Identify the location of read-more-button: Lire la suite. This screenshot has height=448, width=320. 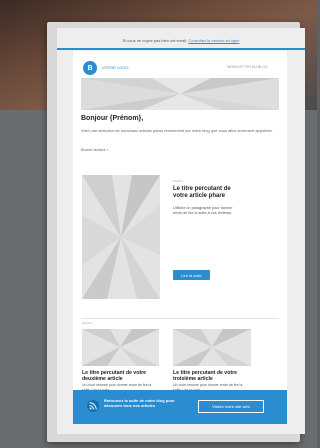
(191, 275).